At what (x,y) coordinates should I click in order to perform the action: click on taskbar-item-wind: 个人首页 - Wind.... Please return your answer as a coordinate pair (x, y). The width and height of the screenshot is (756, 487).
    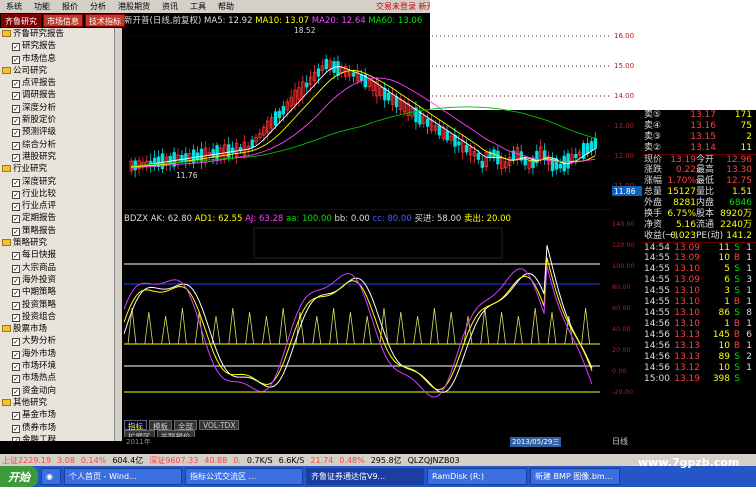
    Looking at the image, I should click on (123, 476).